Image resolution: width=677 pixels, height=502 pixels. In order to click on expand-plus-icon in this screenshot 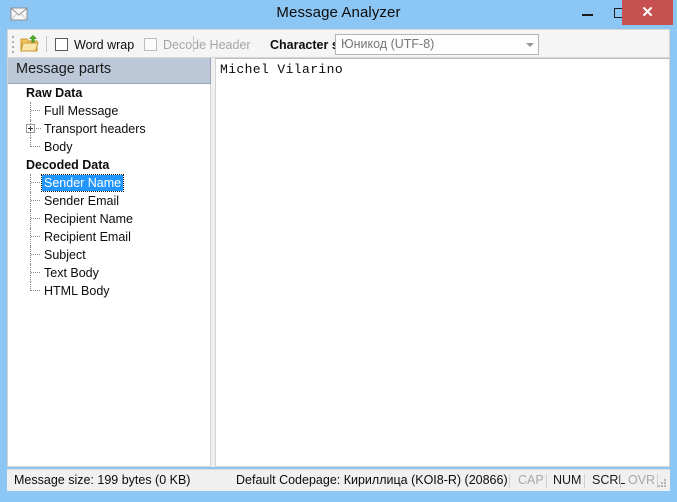, I will do `click(30, 128)`.